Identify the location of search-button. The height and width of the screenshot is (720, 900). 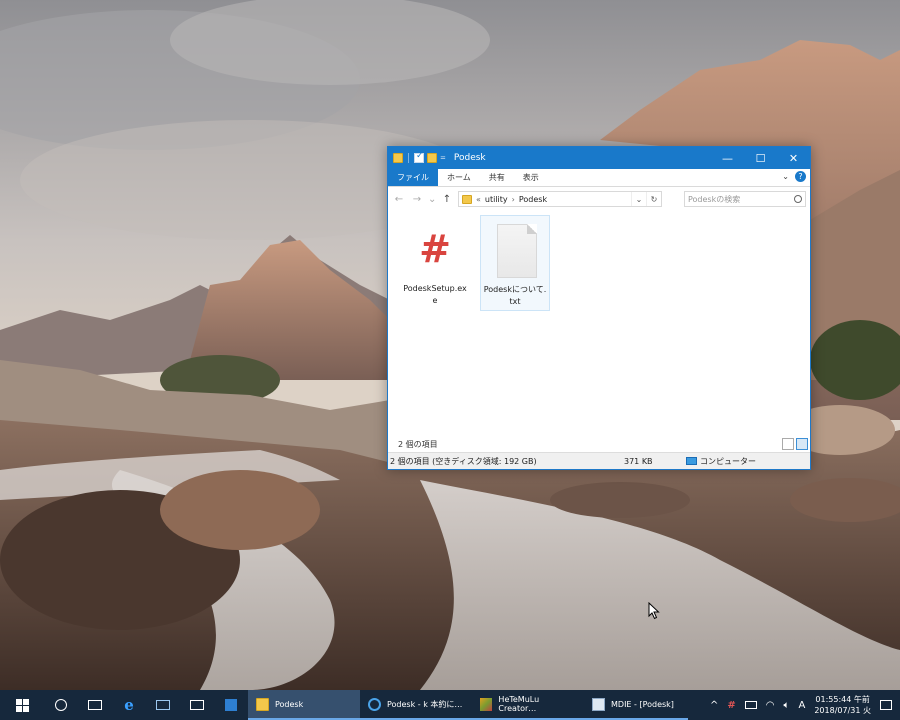
(61, 705).